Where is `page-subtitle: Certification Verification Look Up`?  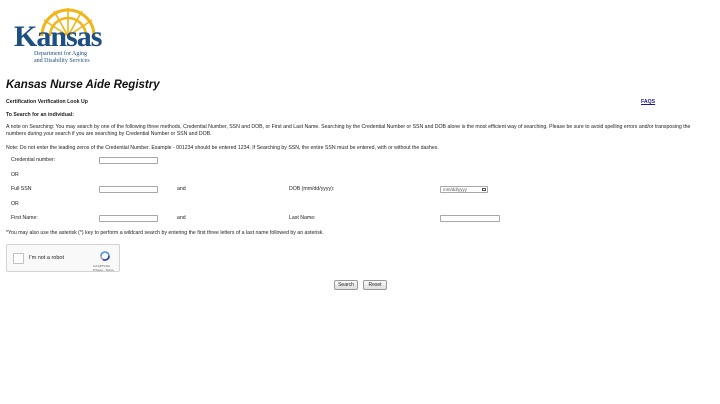
page-subtitle: Certification Verification Look Up is located at coordinates (47, 102).